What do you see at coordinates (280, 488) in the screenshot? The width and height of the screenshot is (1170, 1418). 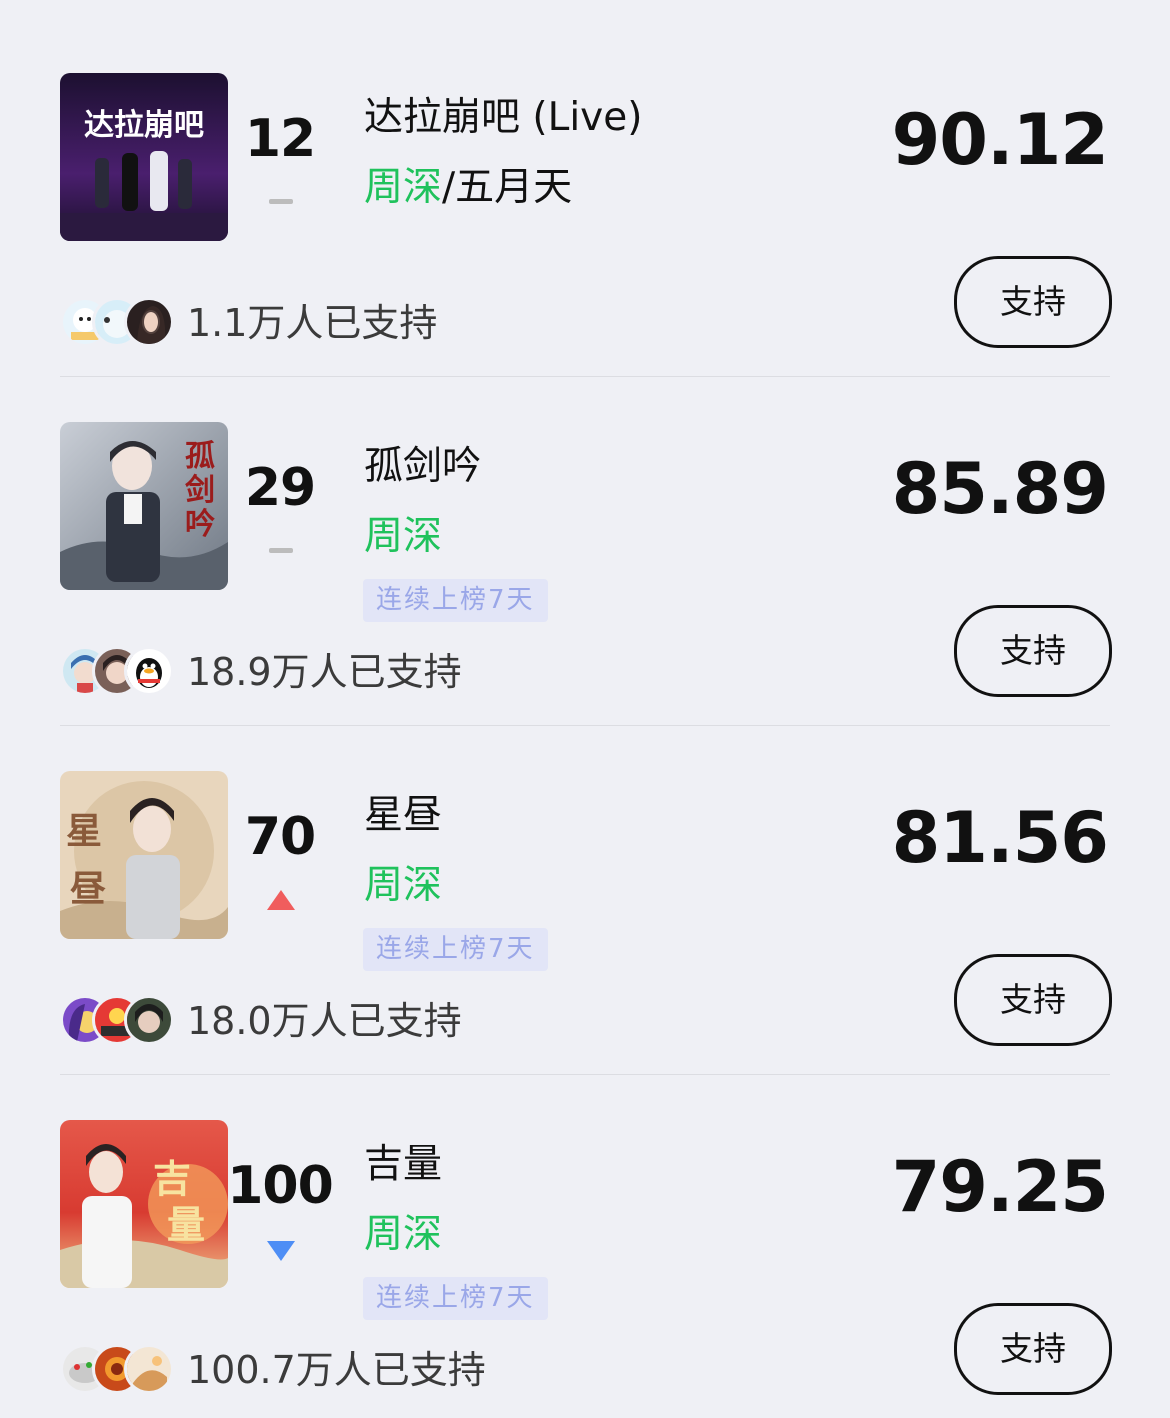 I see `rank-number: 29` at bounding box center [280, 488].